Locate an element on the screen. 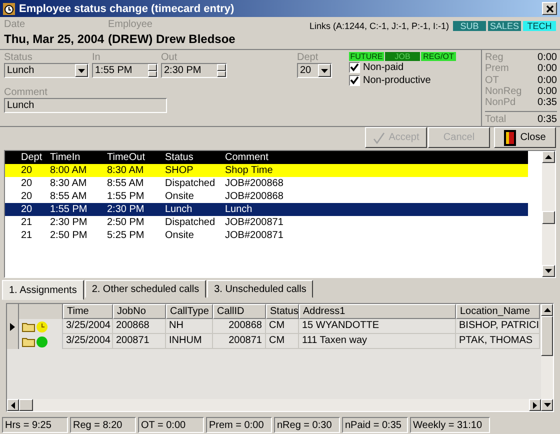 The height and width of the screenshot is (434, 560). column-header: Time is located at coordinates (88, 311).